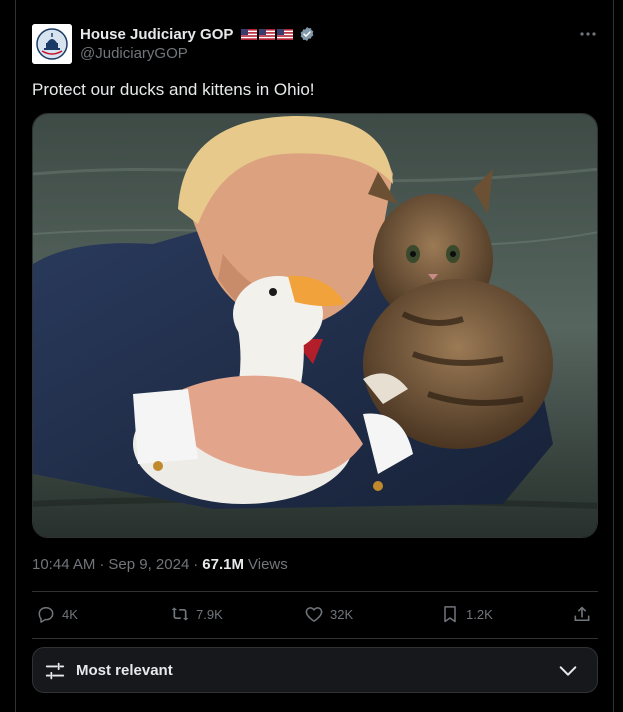  I want to click on post-text: Protect our ducks and kittens in Ohio!, so click(173, 89).